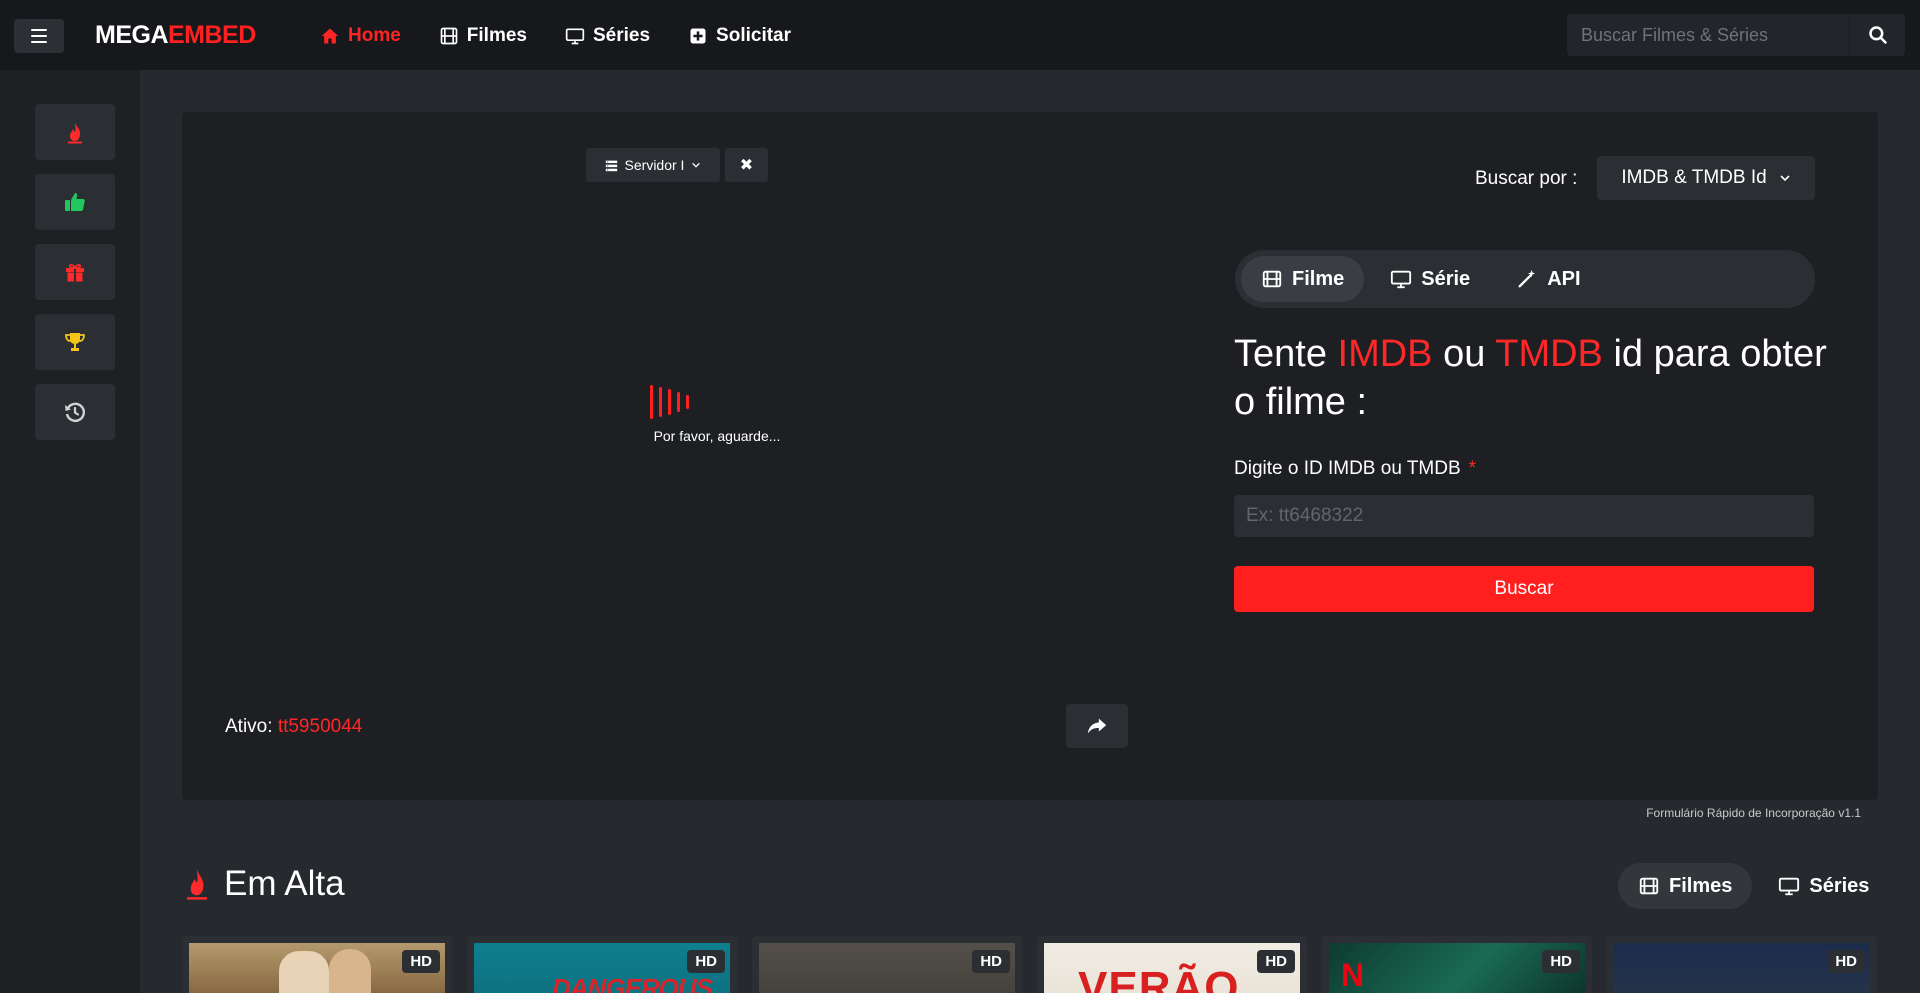 The height and width of the screenshot is (993, 1920). What do you see at coordinates (1303, 279) in the screenshot?
I see `tab-filme: Filme` at bounding box center [1303, 279].